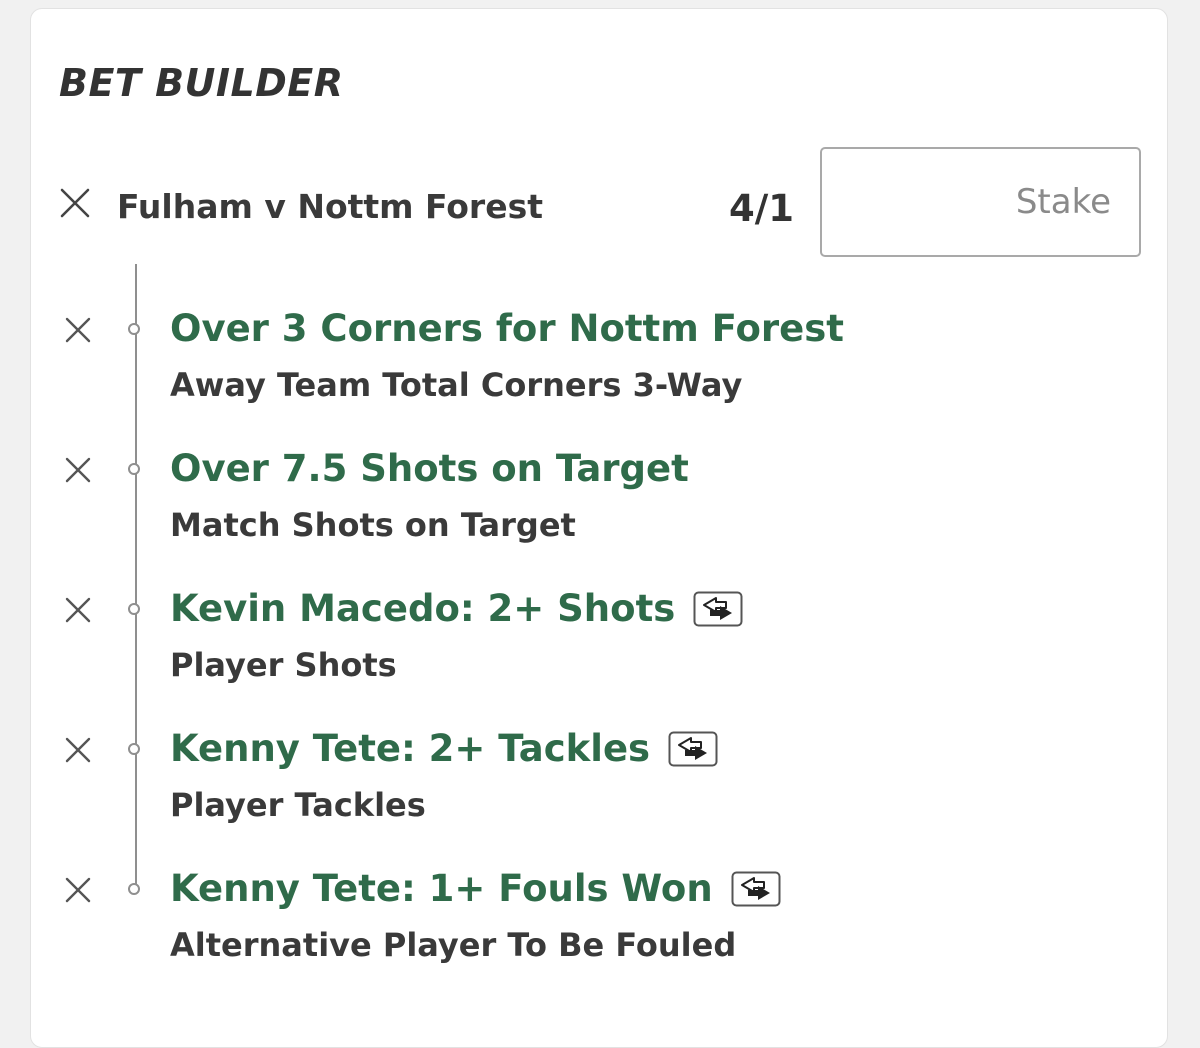 Image resolution: width=1200 pixels, height=1048 pixels. I want to click on remove-match-close-icon, so click(75, 203).